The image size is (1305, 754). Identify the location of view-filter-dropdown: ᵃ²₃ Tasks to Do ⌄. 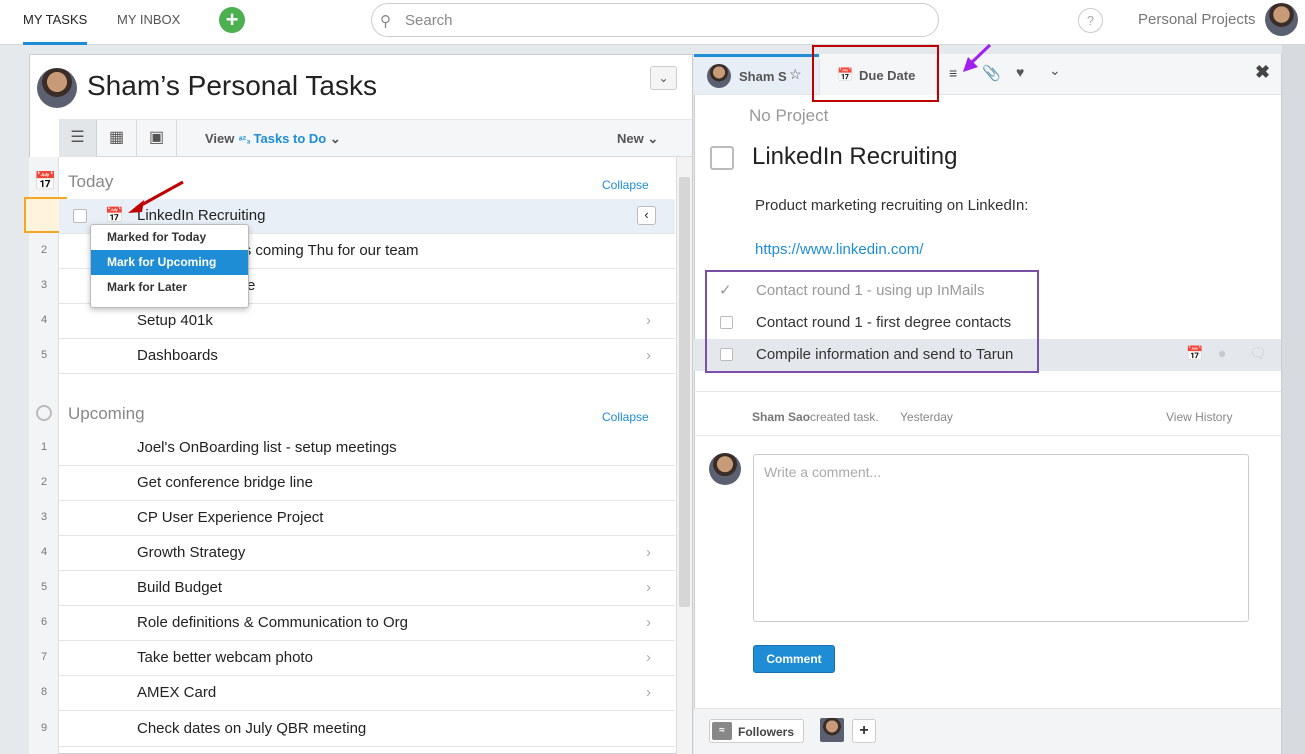
(290, 139).